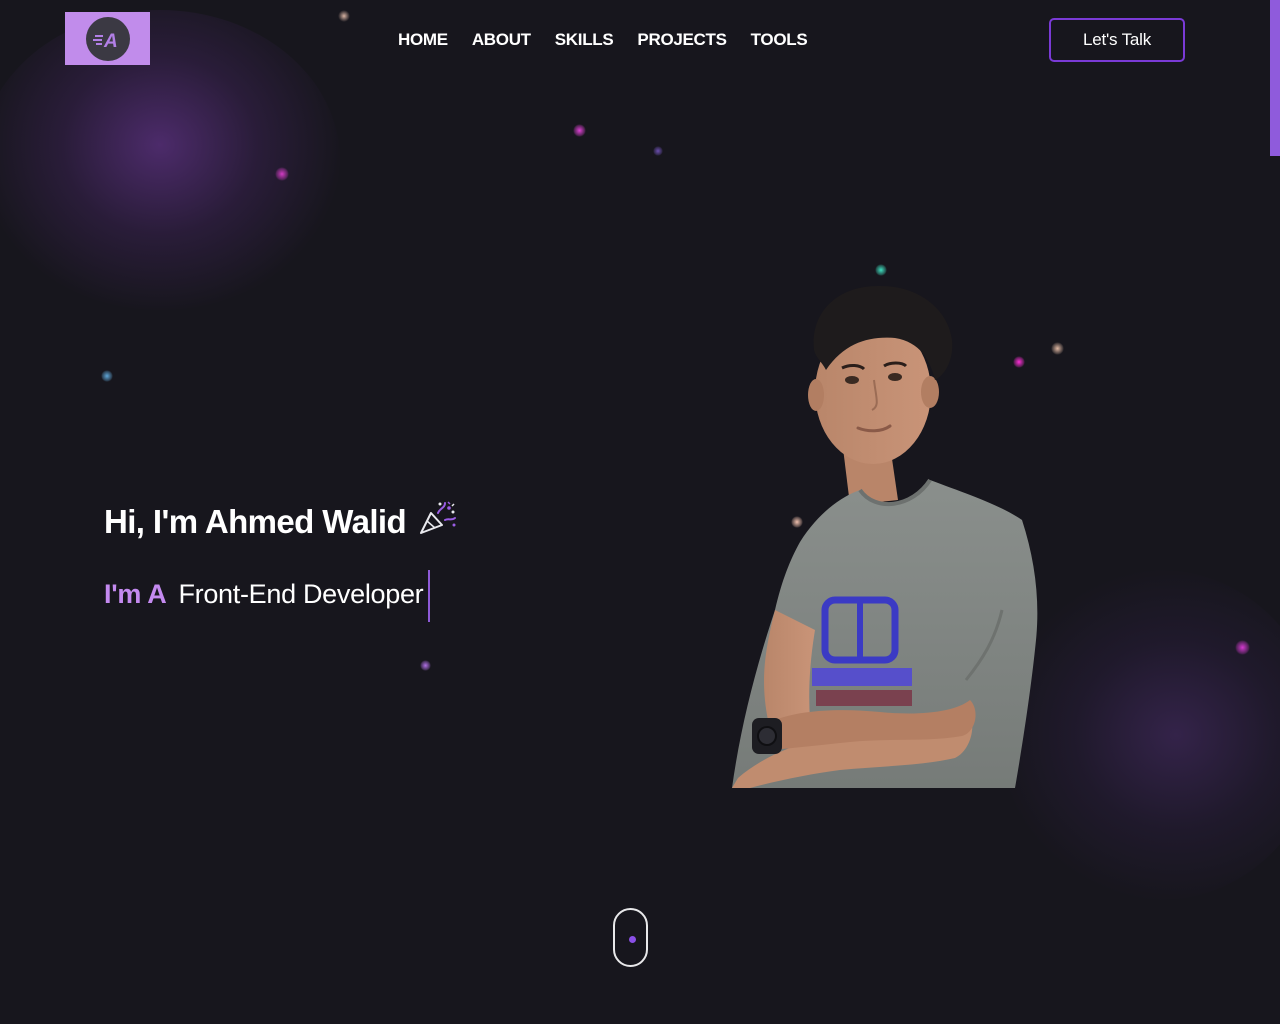  Describe the element at coordinates (429, 596) in the screenshot. I see `typing-caret` at that location.